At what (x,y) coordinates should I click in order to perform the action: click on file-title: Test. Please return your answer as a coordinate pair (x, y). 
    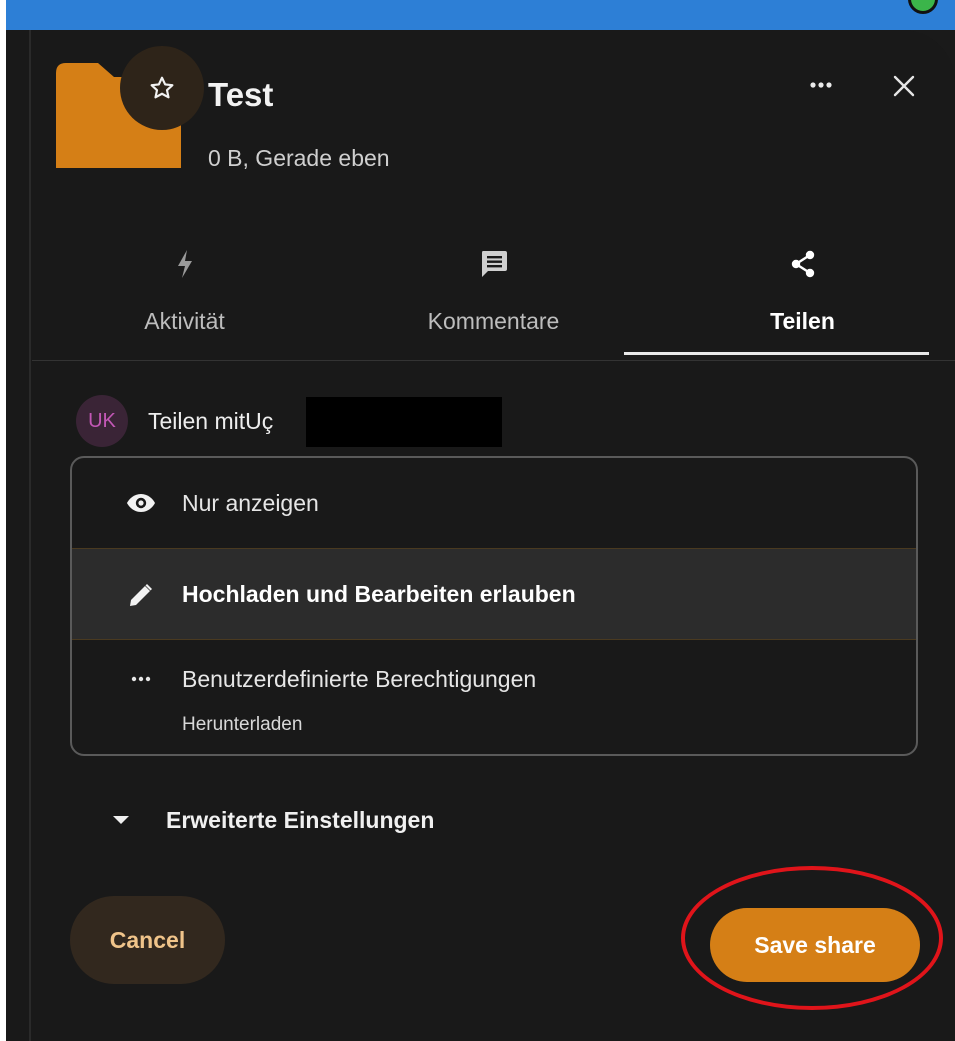
    Looking at the image, I should click on (241, 94).